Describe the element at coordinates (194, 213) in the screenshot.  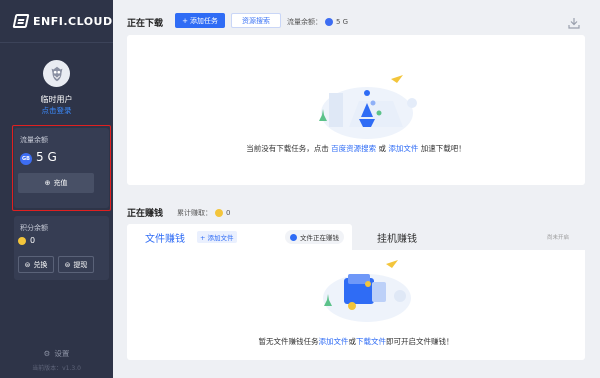
I see `earned-label: 累计赚取：` at that location.